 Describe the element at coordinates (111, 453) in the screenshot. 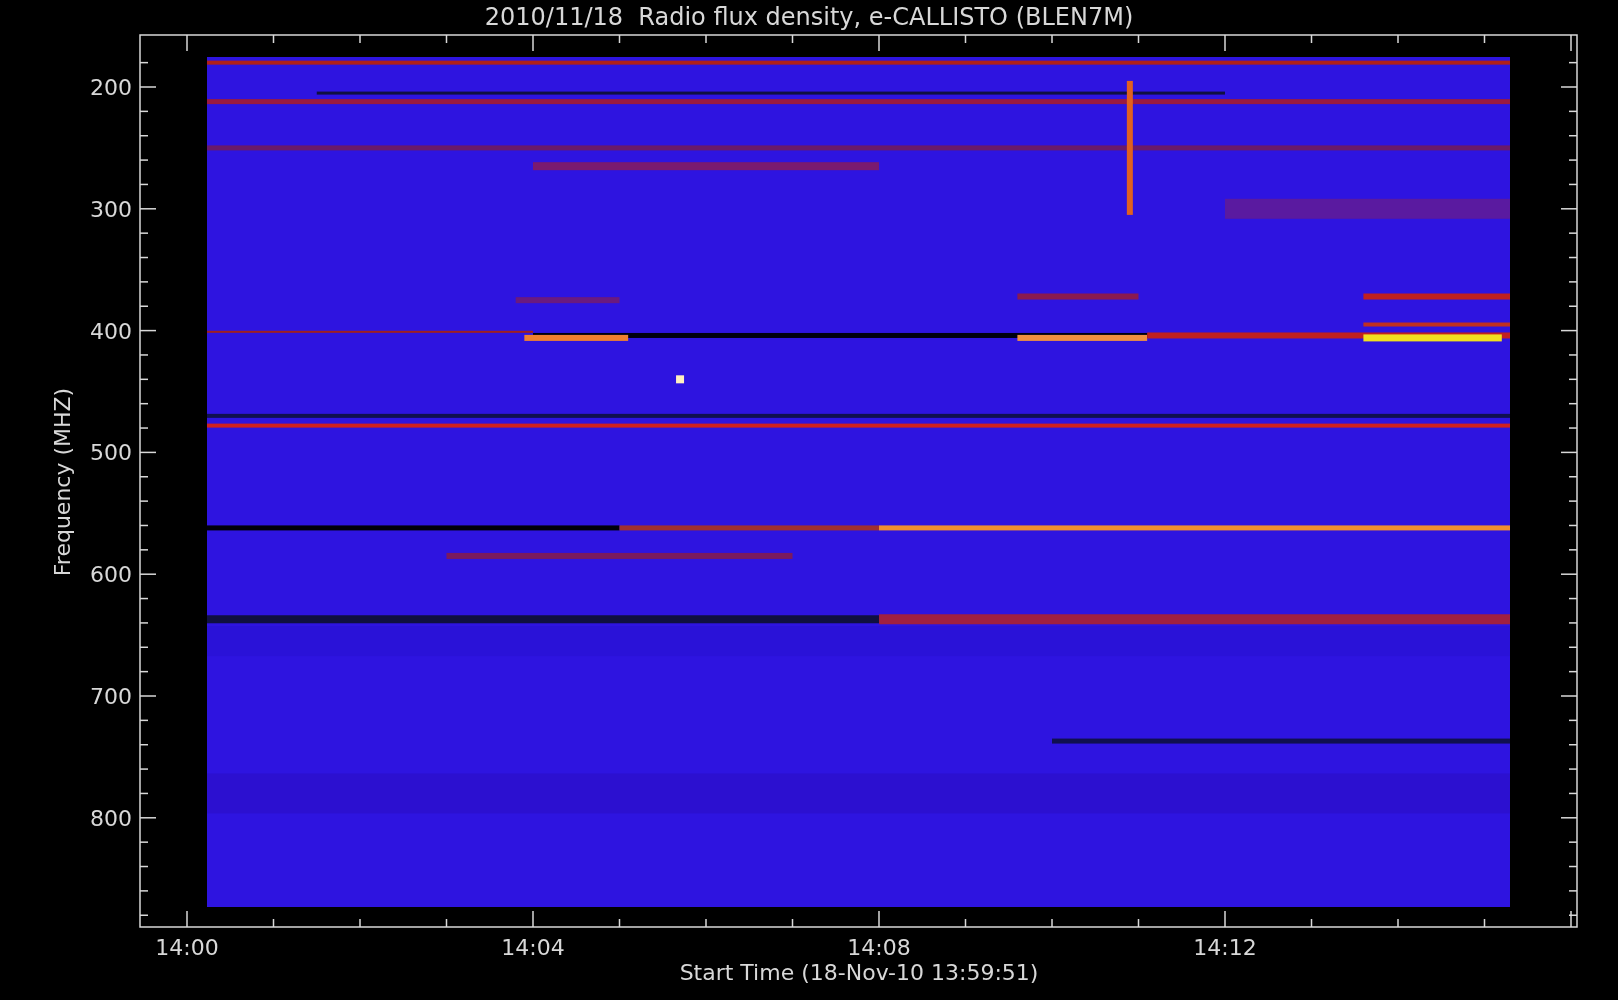

I see `tick-label: 500` at that location.